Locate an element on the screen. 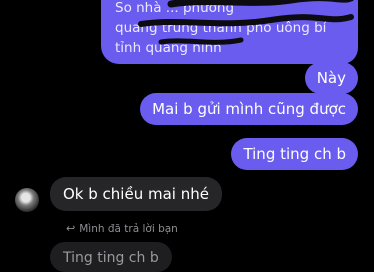 The image size is (374, 272). outgoing-message-nay: Này is located at coordinates (331, 78).